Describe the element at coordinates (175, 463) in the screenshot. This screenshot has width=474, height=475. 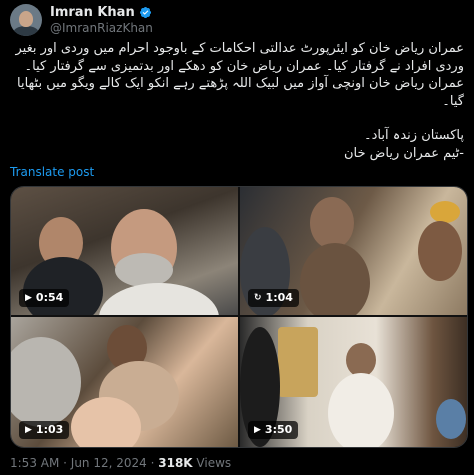
I see `views-count: 318K` at that location.